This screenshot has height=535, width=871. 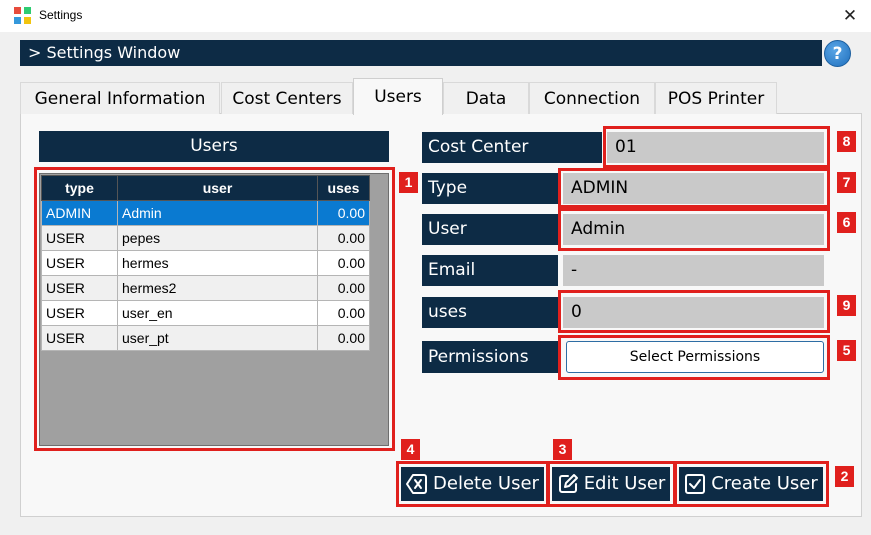 I want to click on title-bar, so click(x=435, y=16).